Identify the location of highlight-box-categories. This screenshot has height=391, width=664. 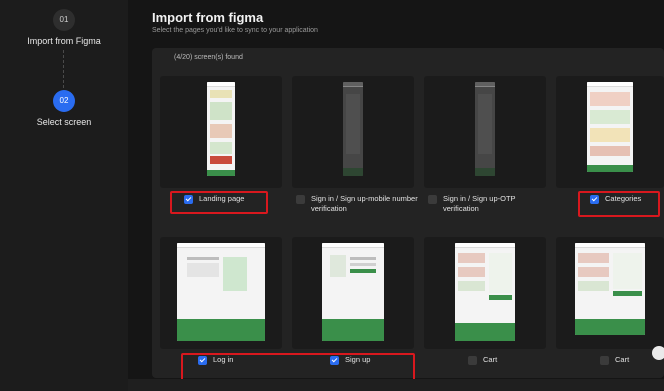
(619, 204).